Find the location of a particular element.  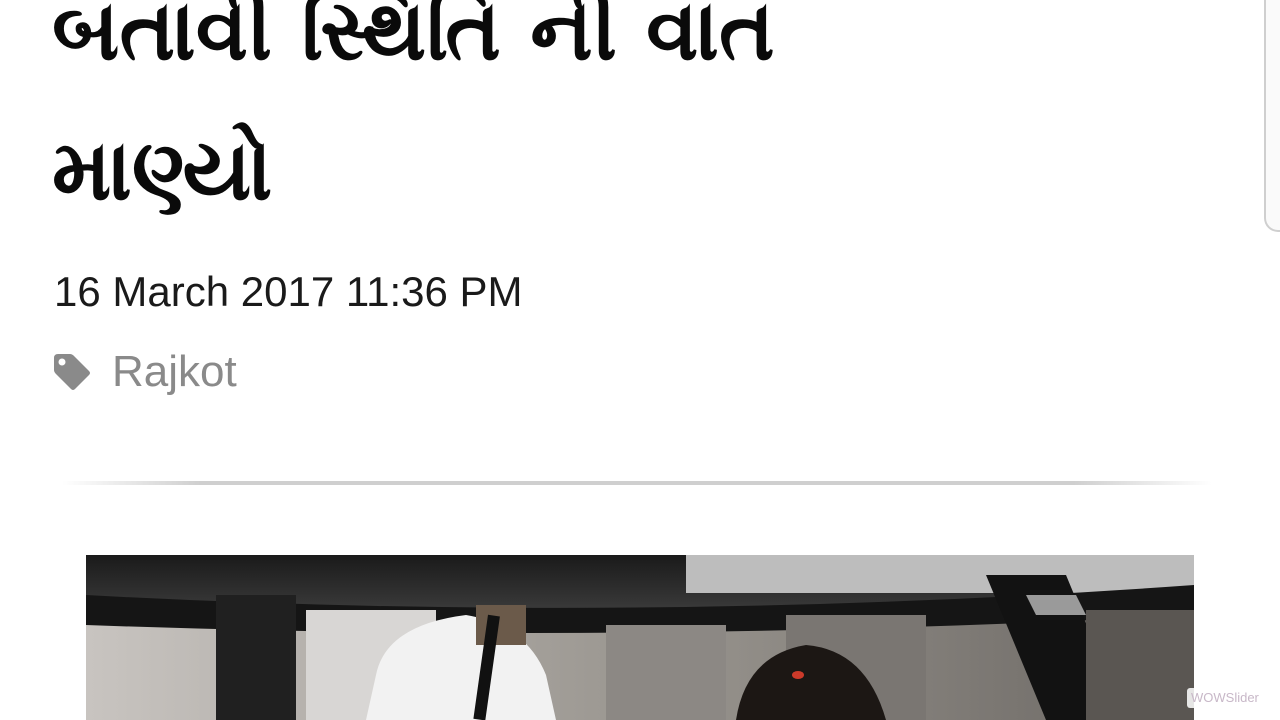

article-tag: Rajkot is located at coordinates (144, 372).